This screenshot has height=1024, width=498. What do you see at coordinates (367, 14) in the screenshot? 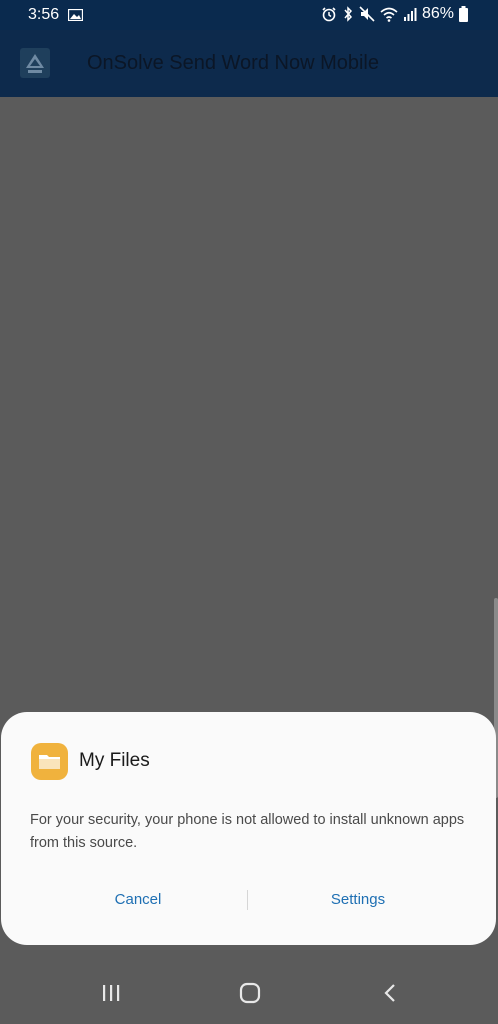
I see `mute-icon` at bounding box center [367, 14].